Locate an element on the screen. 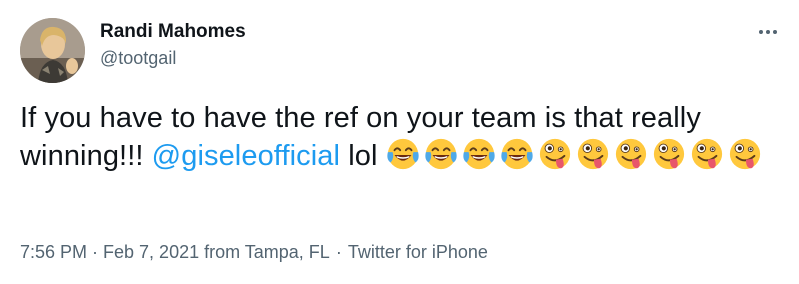 The image size is (799, 284). avatar is located at coordinates (52, 50).